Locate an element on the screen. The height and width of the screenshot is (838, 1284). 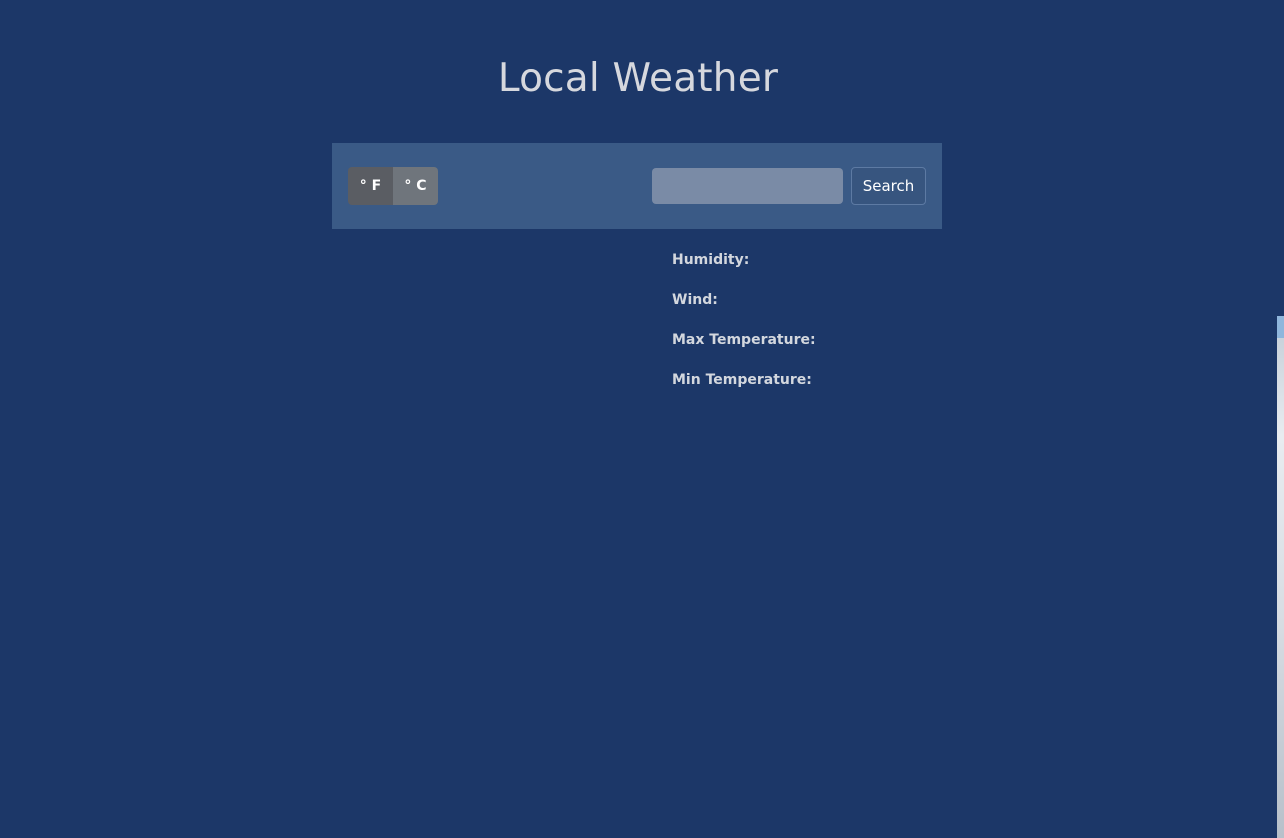
unit-toggle-group: ° F ° C is located at coordinates (393, 186).